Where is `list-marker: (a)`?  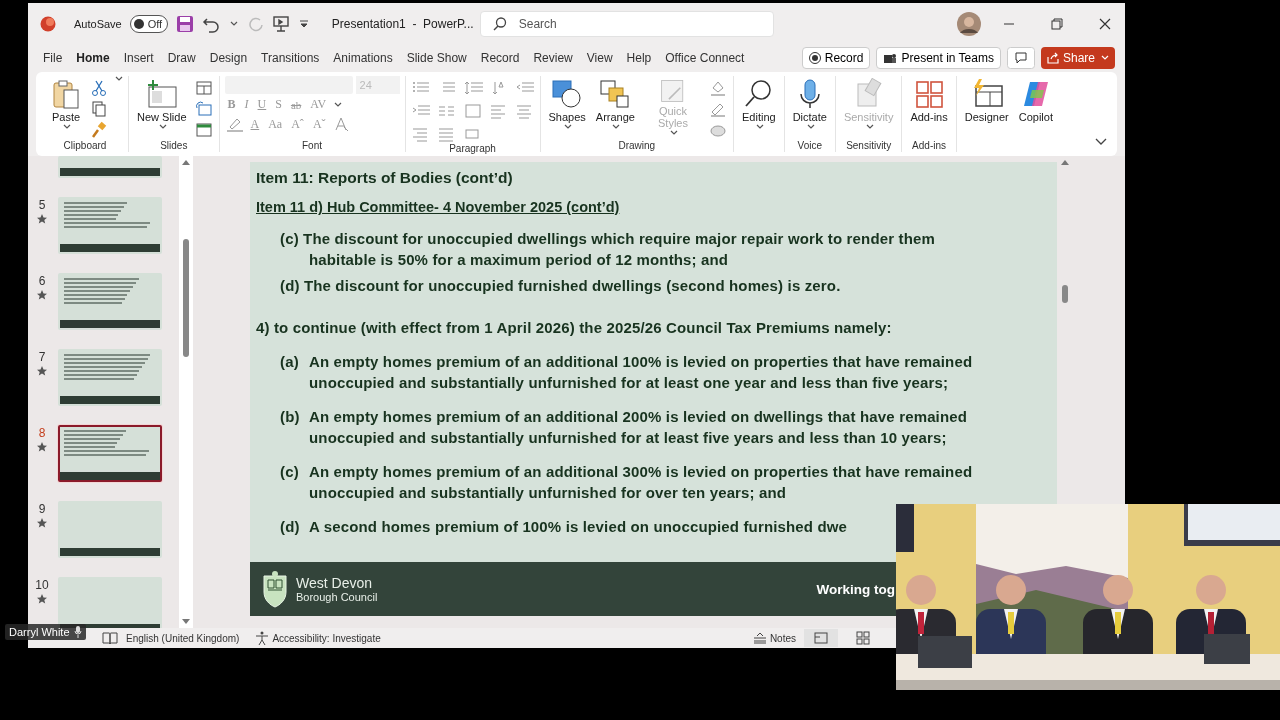 list-marker: (a) is located at coordinates (290, 362).